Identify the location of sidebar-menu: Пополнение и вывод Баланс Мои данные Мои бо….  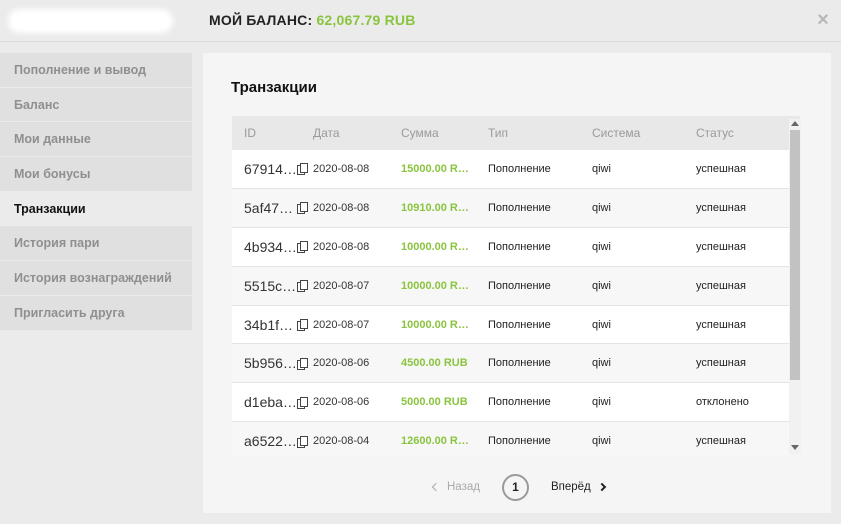
(96, 192).